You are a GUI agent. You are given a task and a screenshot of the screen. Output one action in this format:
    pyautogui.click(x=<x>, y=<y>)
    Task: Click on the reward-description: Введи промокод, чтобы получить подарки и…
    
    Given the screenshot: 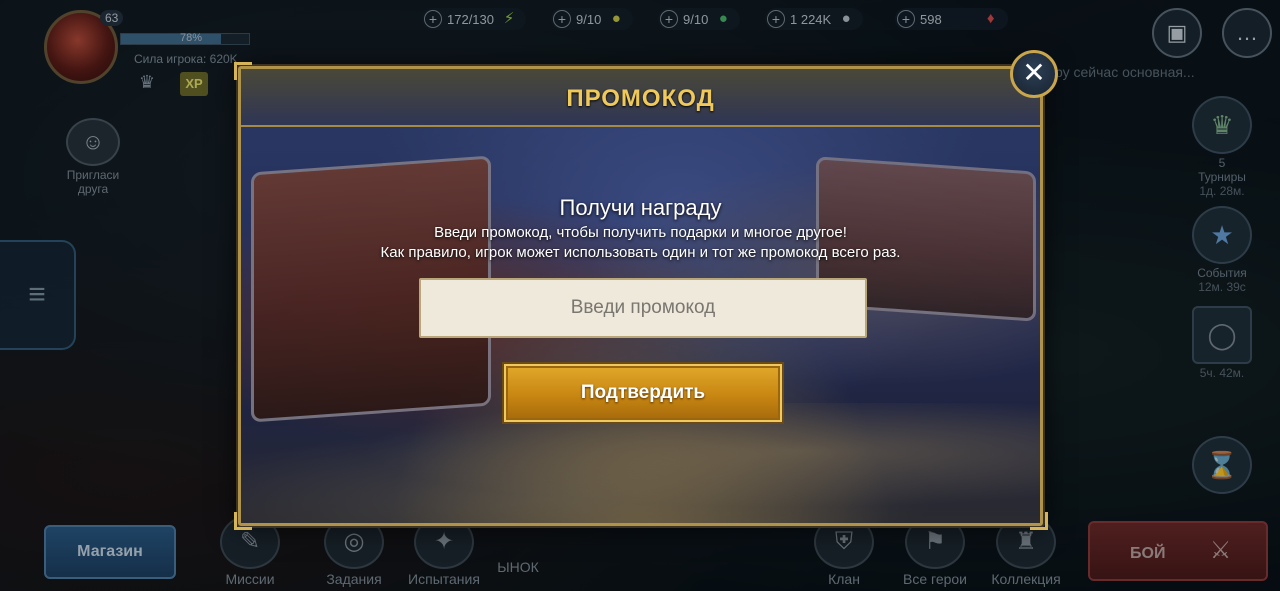 What is the action you would take?
    pyautogui.click(x=640, y=243)
    